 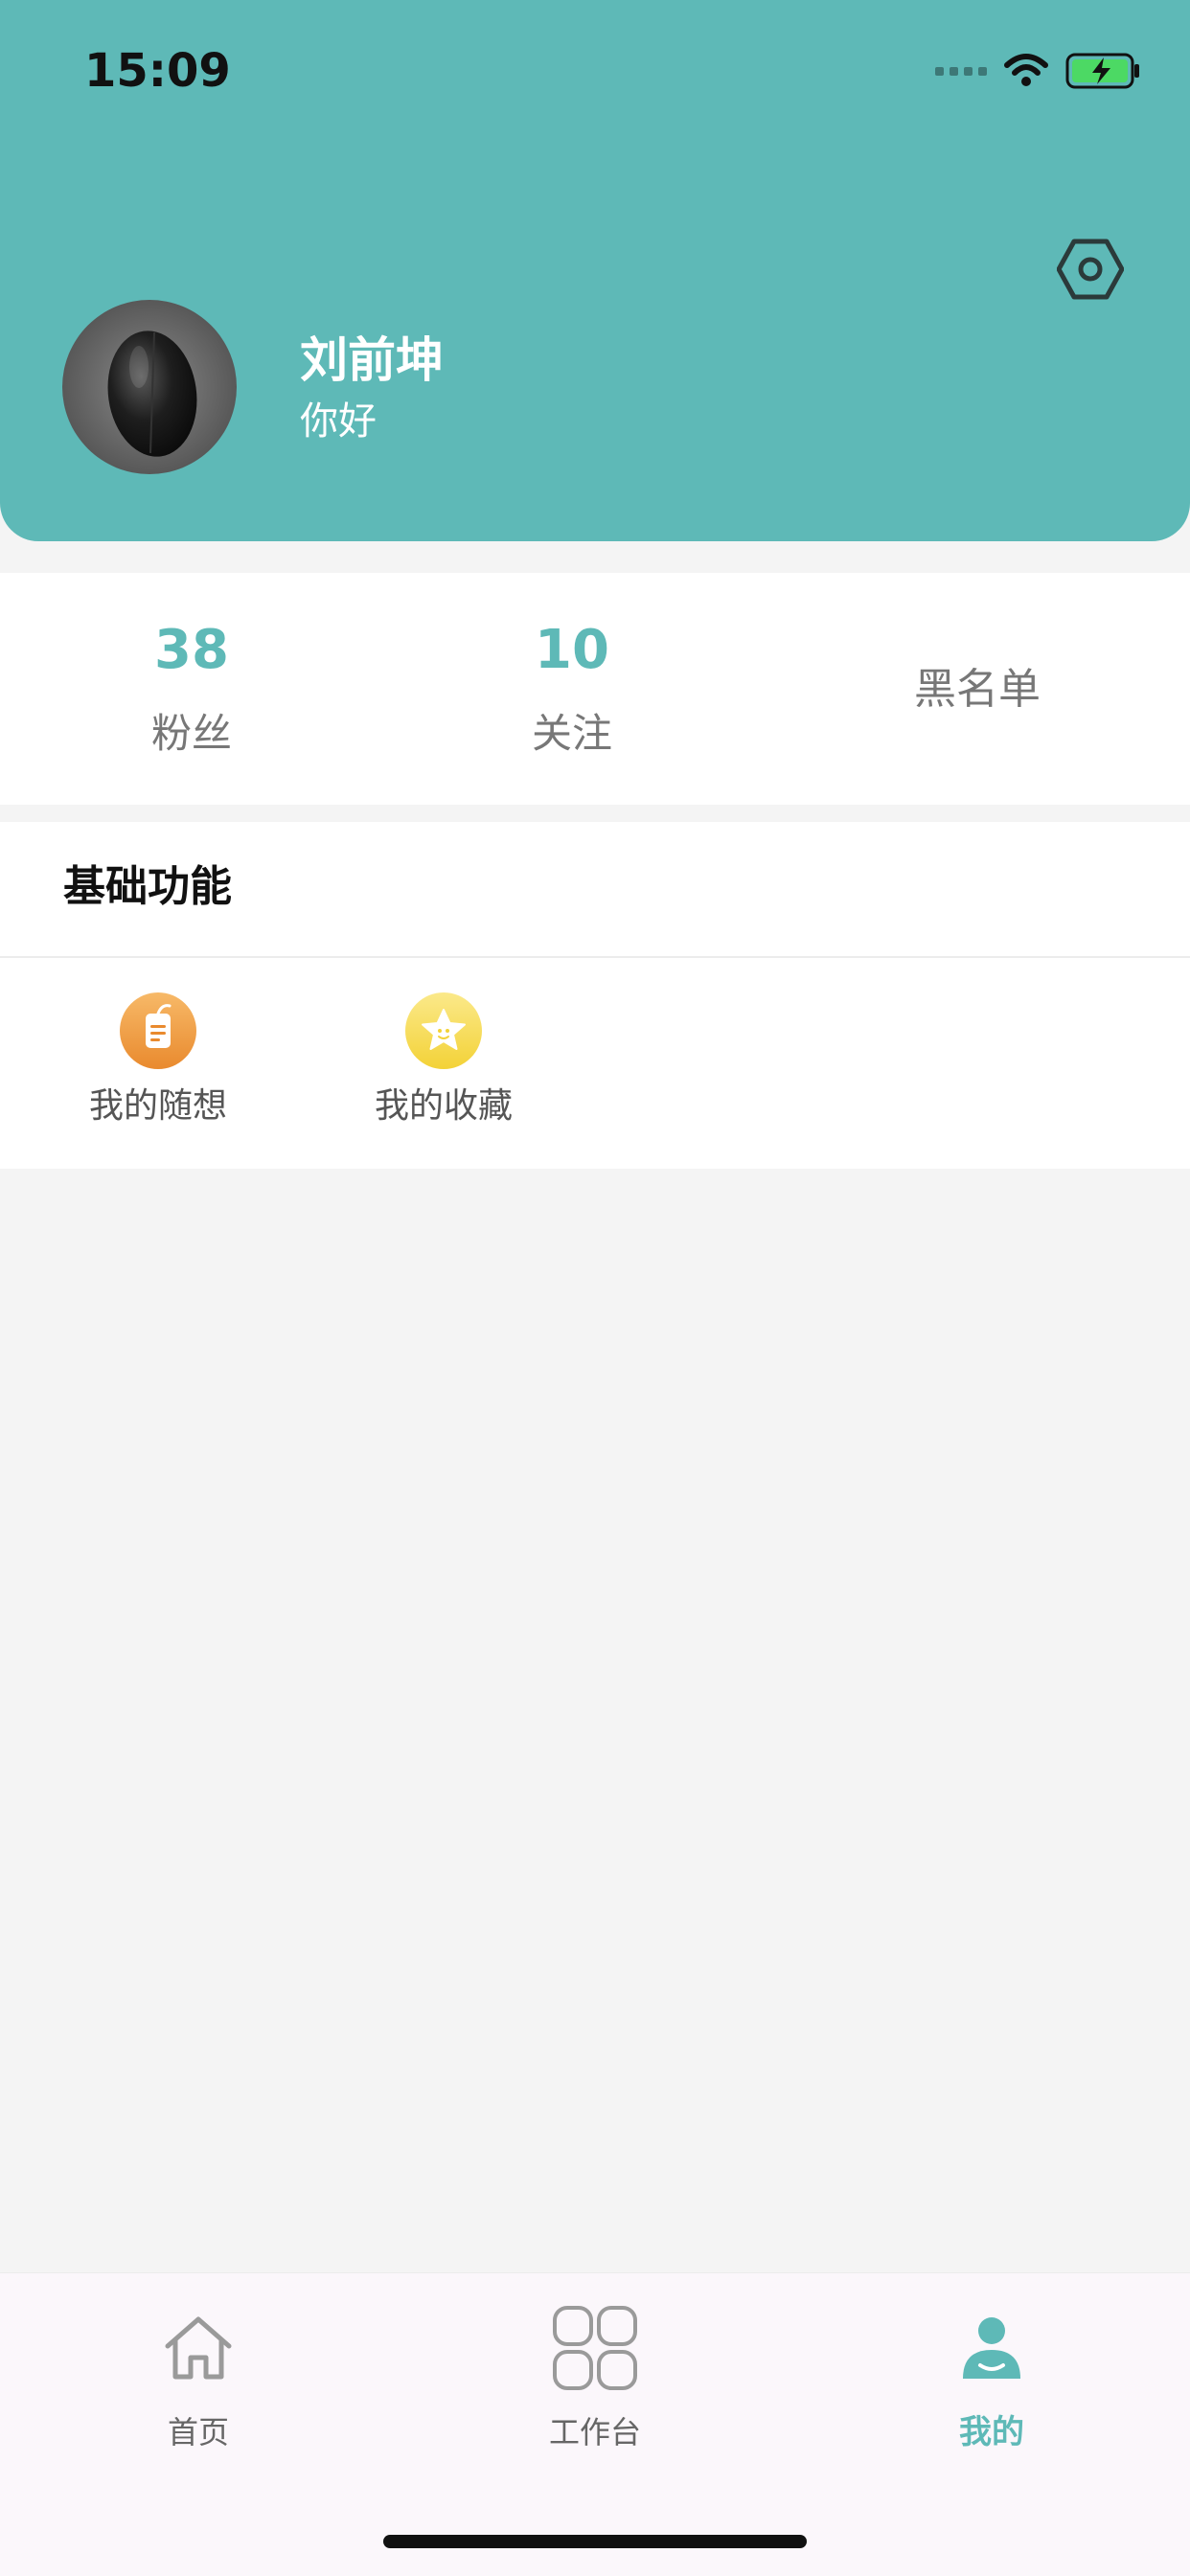 What do you see at coordinates (595, 2541) in the screenshot?
I see `home-indicator` at bounding box center [595, 2541].